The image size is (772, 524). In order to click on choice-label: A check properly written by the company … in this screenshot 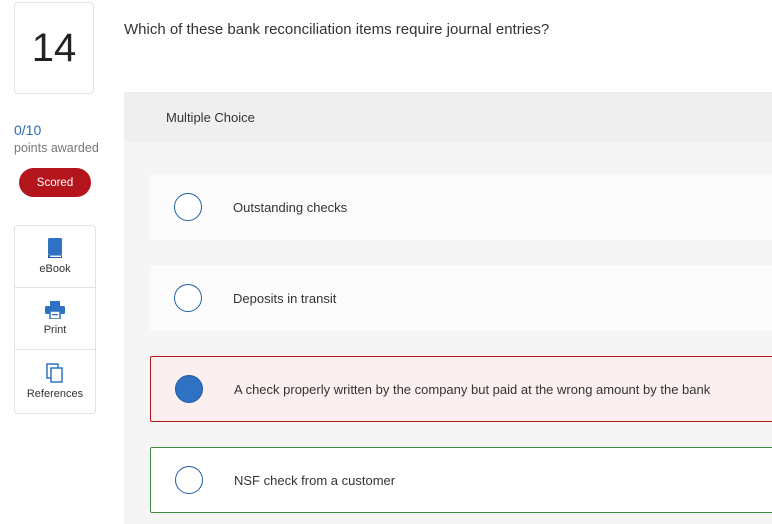, I will do `click(472, 389)`.